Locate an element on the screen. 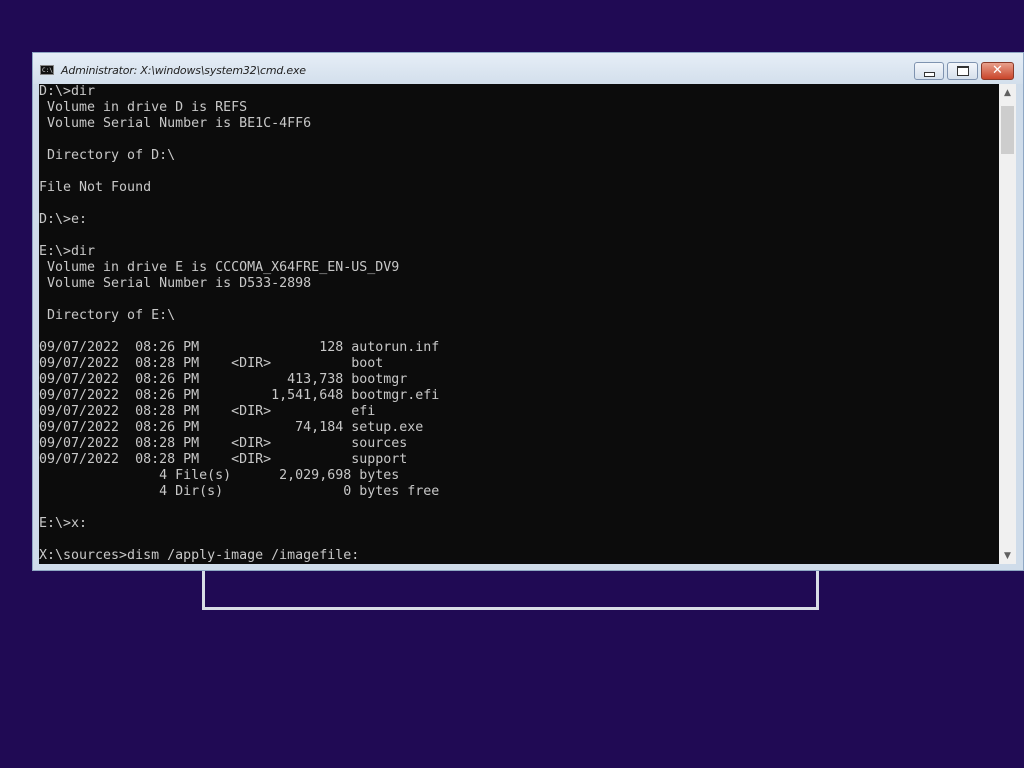  maximize-button is located at coordinates (962, 71).